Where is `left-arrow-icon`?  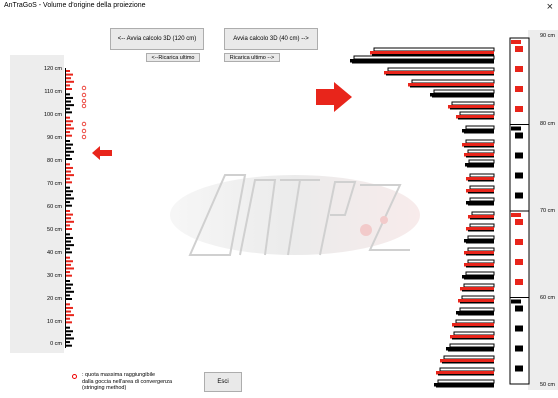
left-arrow-icon is located at coordinates (102, 153).